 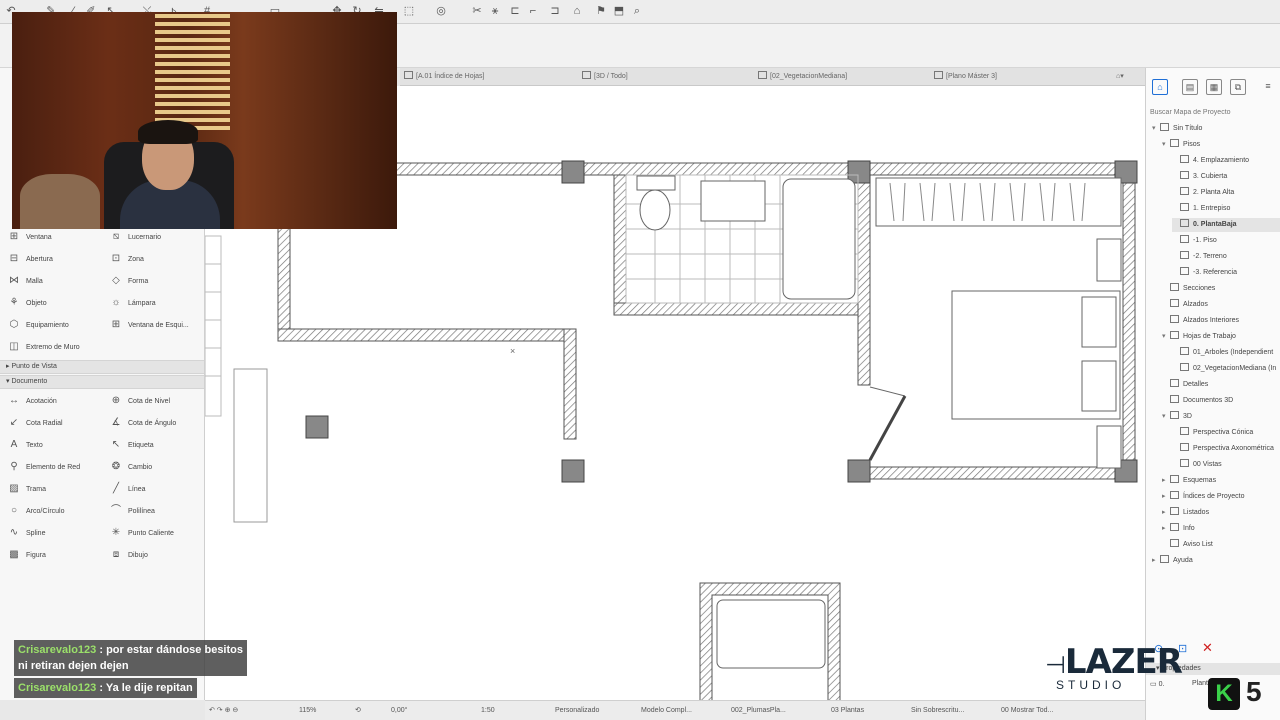 What do you see at coordinates (36, 511) in the screenshot?
I see `tool-arc-circle: ○ Arco/Círculo` at bounding box center [36, 511].